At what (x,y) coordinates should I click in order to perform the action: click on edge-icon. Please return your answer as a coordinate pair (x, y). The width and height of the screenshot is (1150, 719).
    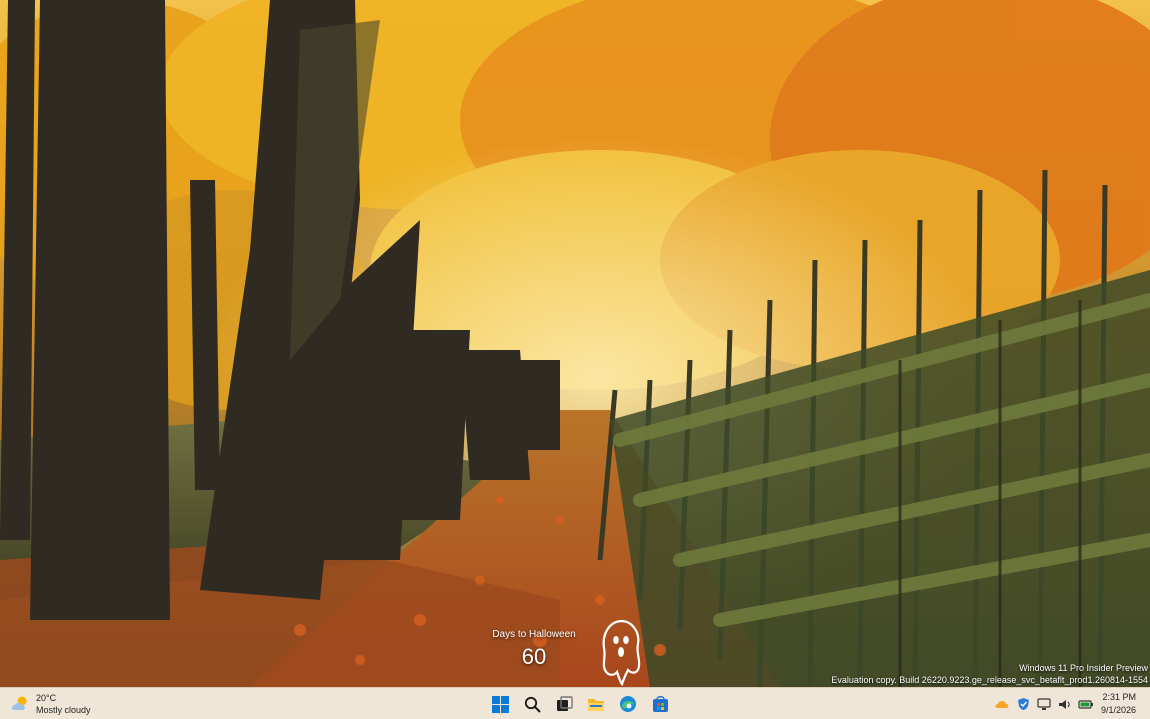
    Looking at the image, I should click on (628, 704).